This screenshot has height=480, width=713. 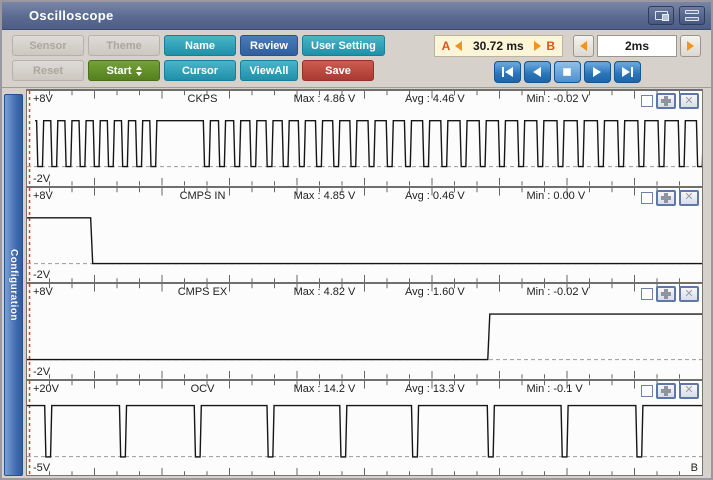 What do you see at coordinates (435, 195) in the screenshot?
I see `channel-avg: Avg : 0.46 V` at bounding box center [435, 195].